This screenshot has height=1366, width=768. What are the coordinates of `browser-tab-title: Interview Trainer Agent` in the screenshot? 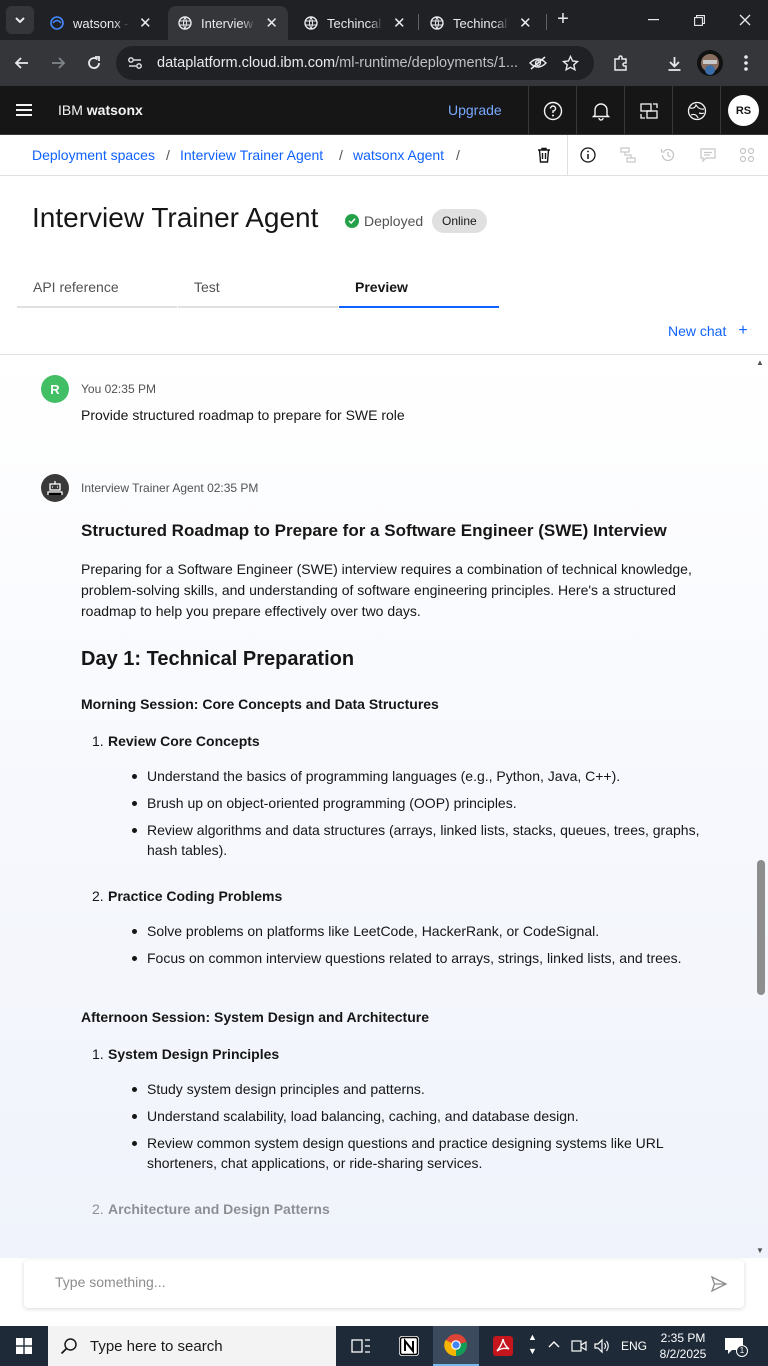 It's located at (228, 23).